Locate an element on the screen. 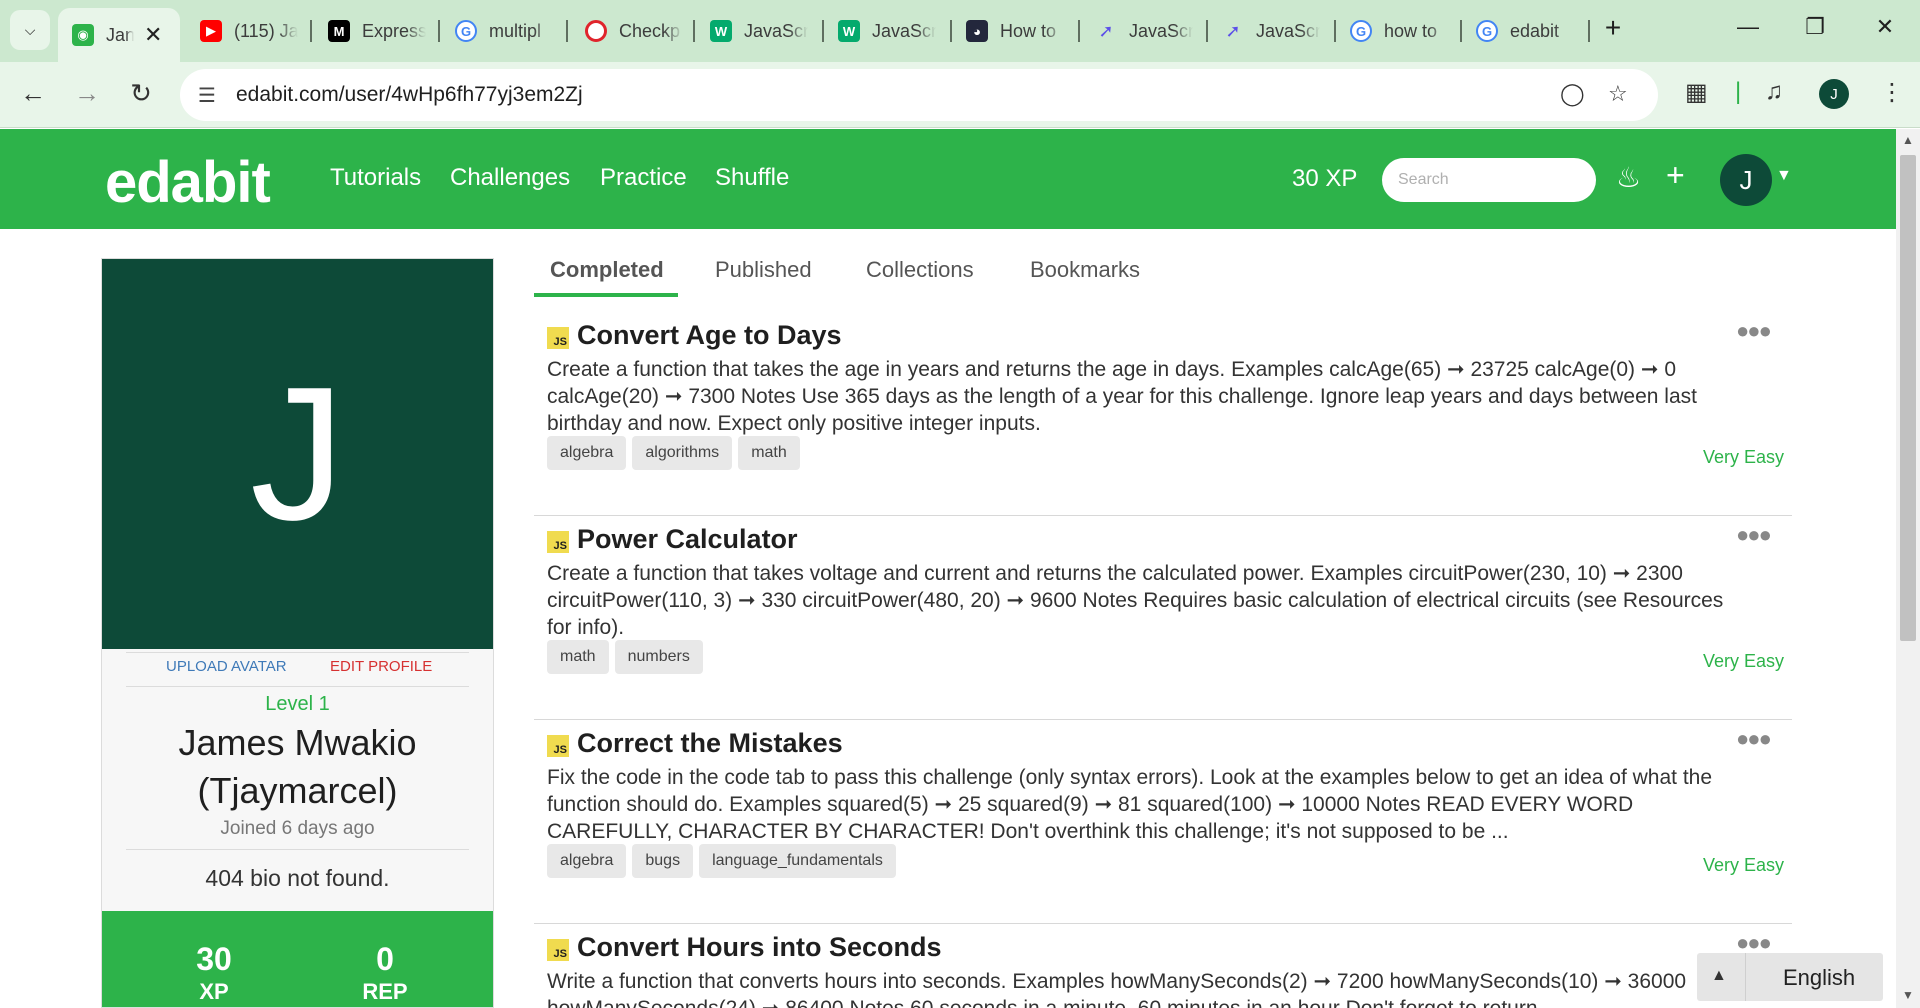 The height and width of the screenshot is (1008, 1920). extensions-icon: ▦ is located at coordinates (1696, 92).